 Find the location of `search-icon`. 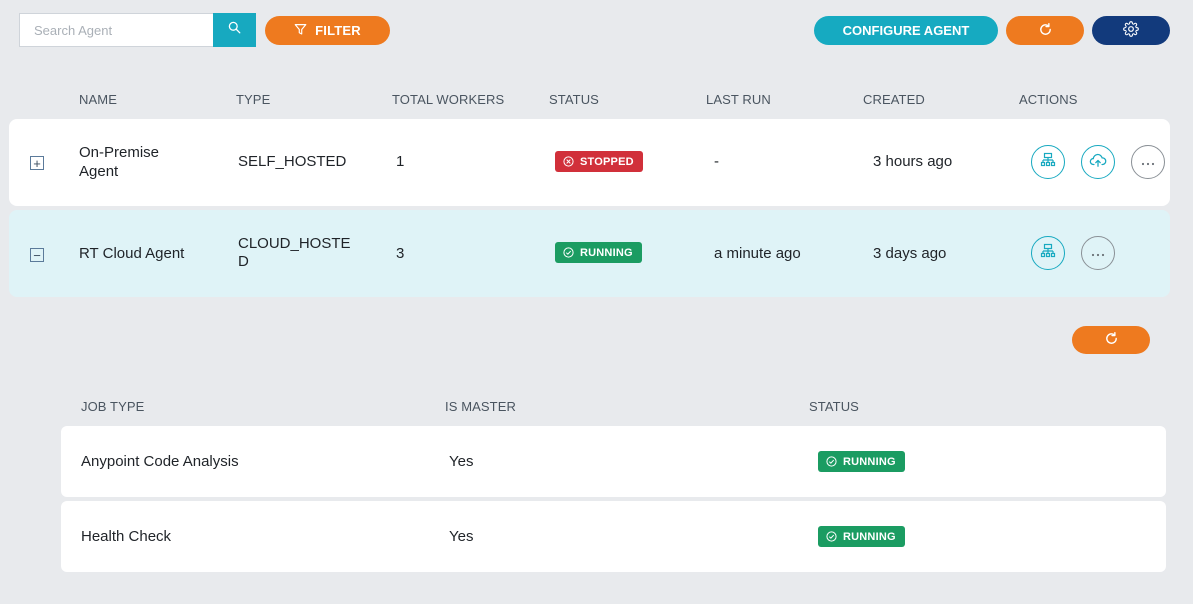

search-icon is located at coordinates (234, 30).